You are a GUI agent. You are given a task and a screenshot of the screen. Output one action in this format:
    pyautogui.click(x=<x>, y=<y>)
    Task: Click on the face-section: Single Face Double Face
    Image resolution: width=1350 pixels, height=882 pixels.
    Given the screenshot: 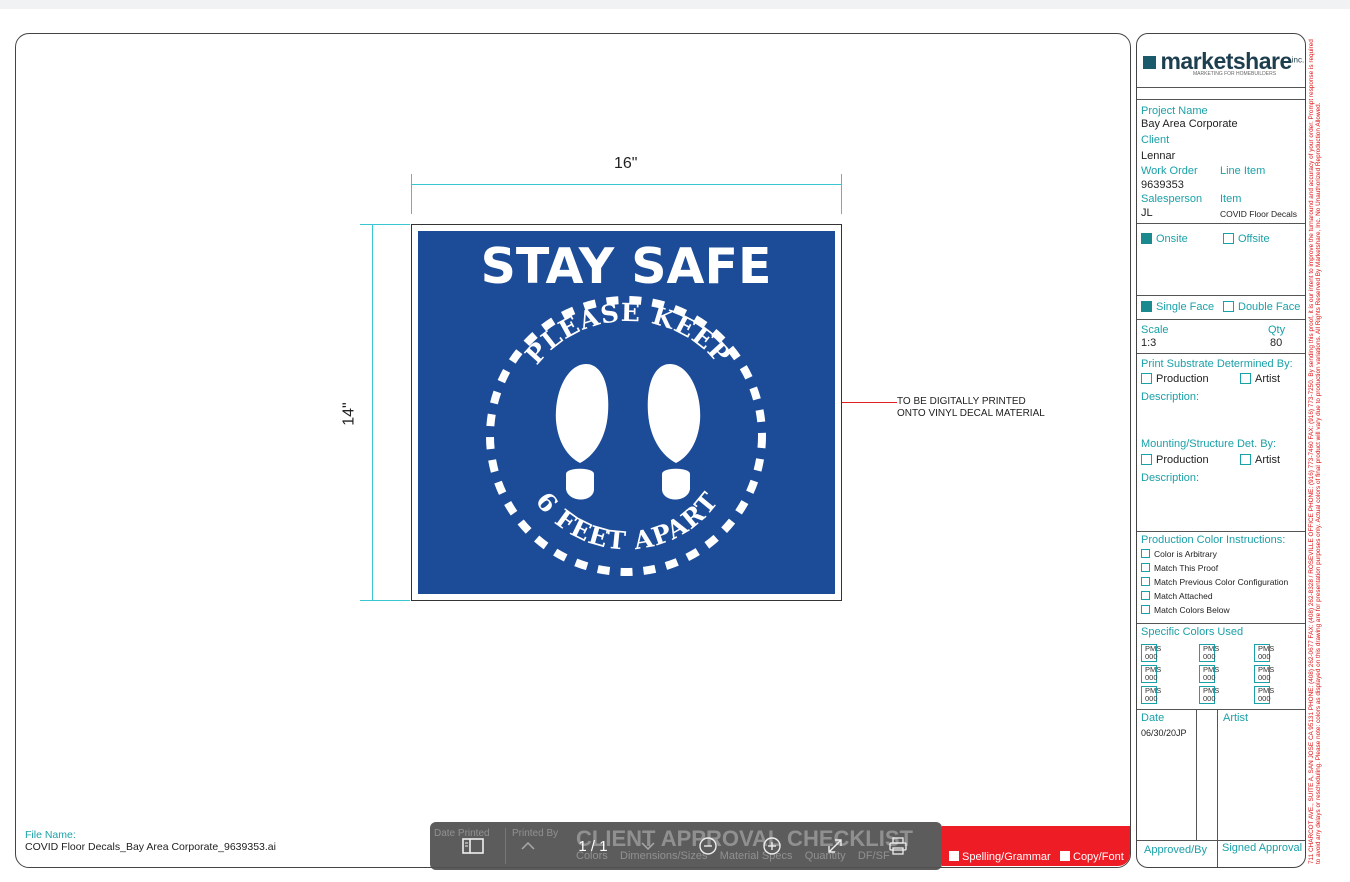 What is the action you would take?
    pyautogui.click(x=1221, y=308)
    